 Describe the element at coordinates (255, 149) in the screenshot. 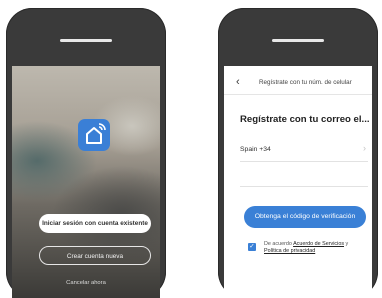

I see `country-value: Spain +34` at that location.